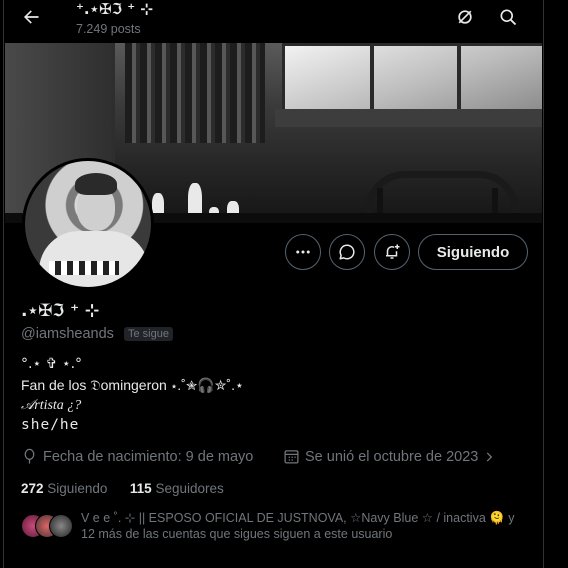  What do you see at coordinates (148, 456) in the screenshot?
I see `birthday-text: Fecha de nacimiento: 9 de mayo` at bounding box center [148, 456].